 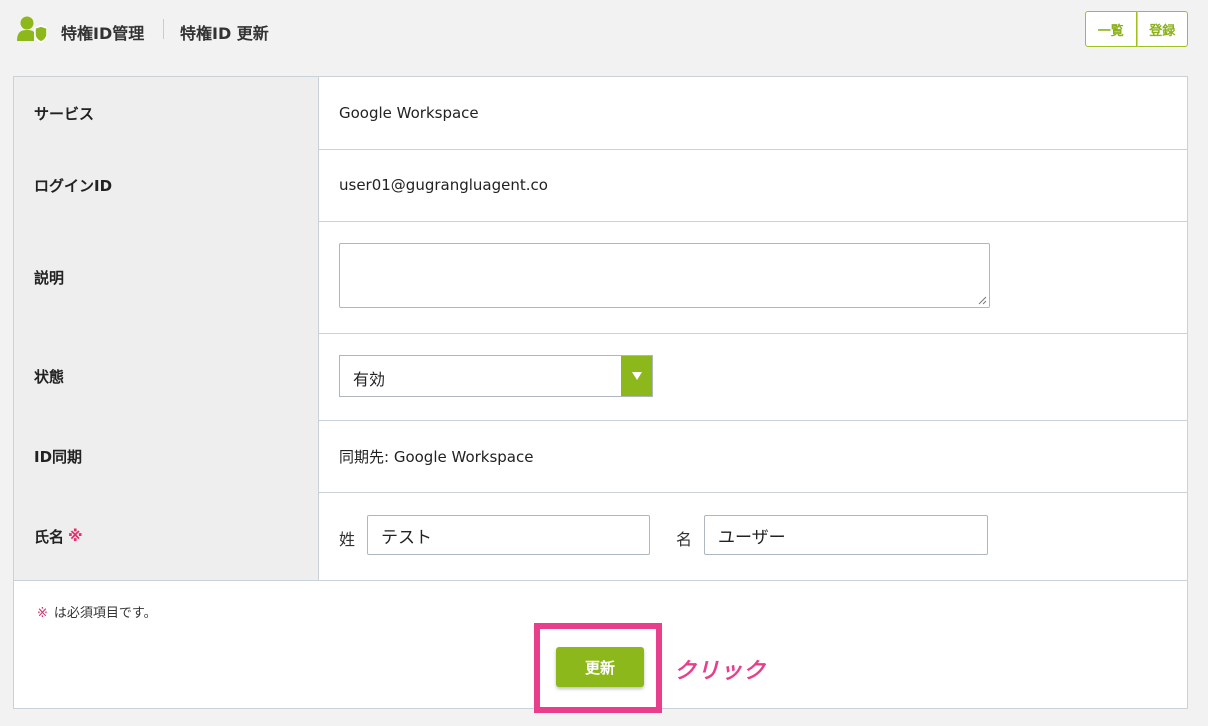 What do you see at coordinates (409, 113) in the screenshot?
I see `service-value: Google Workspace` at bounding box center [409, 113].